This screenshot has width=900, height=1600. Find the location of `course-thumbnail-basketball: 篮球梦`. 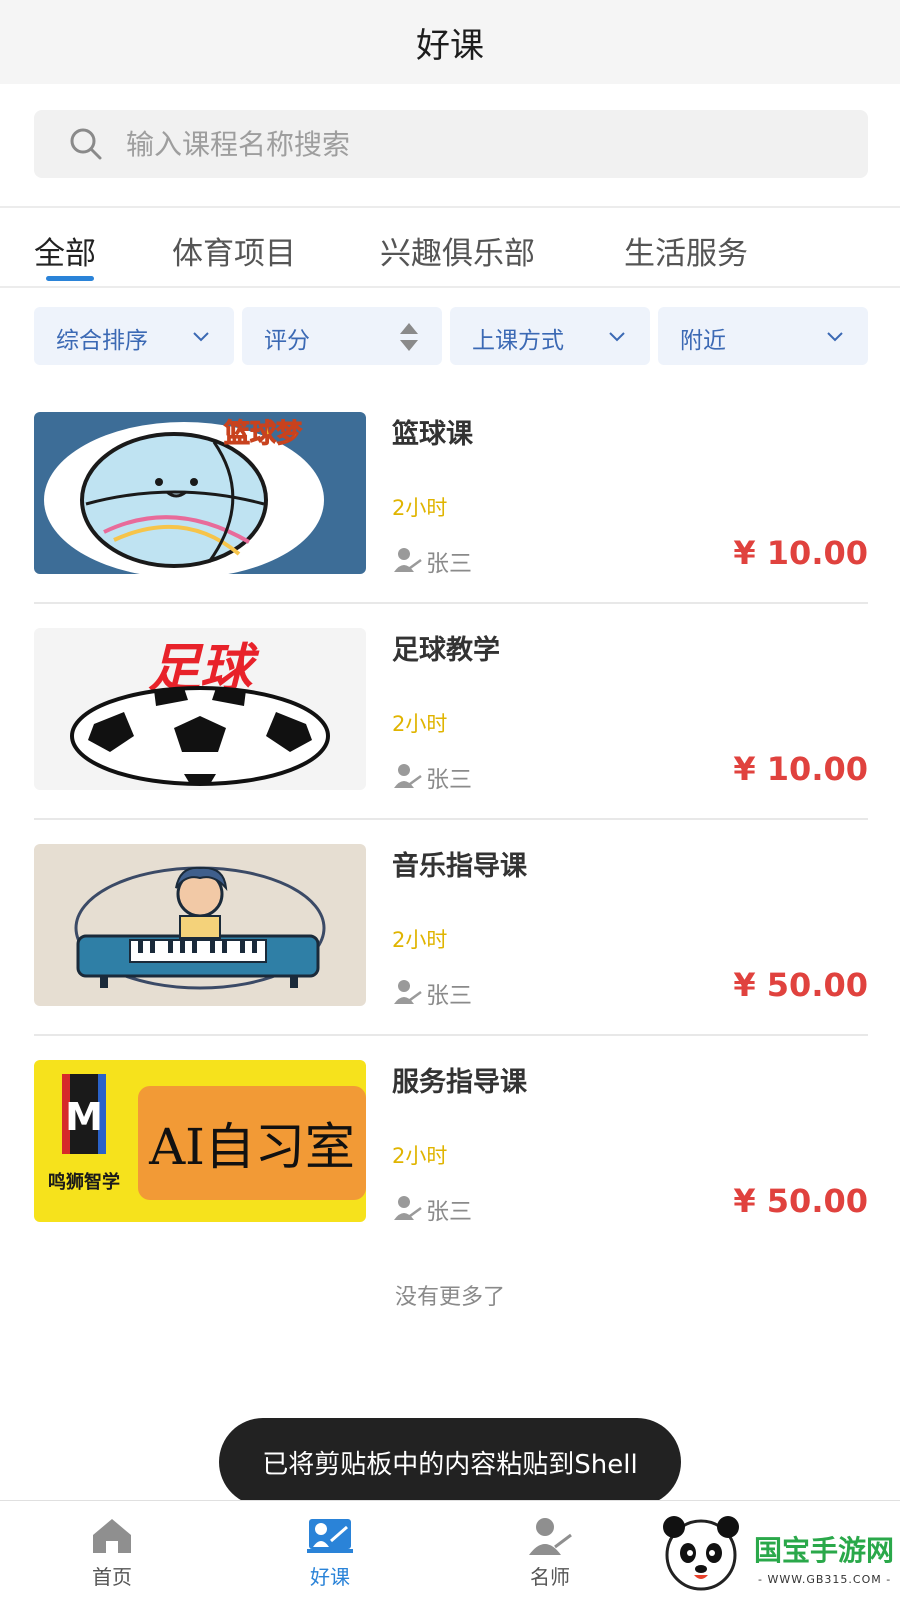

course-thumbnail-basketball: 篮球梦 is located at coordinates (200, 493).